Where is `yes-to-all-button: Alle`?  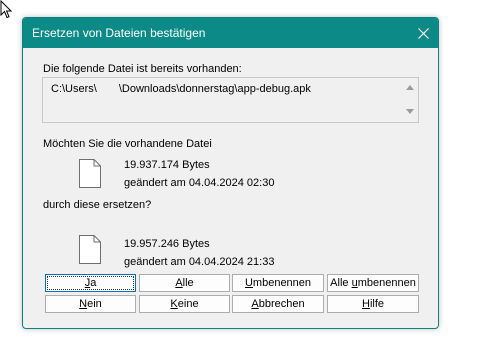
yes-to-all-button: Alle is located at coordinates (184, 283).